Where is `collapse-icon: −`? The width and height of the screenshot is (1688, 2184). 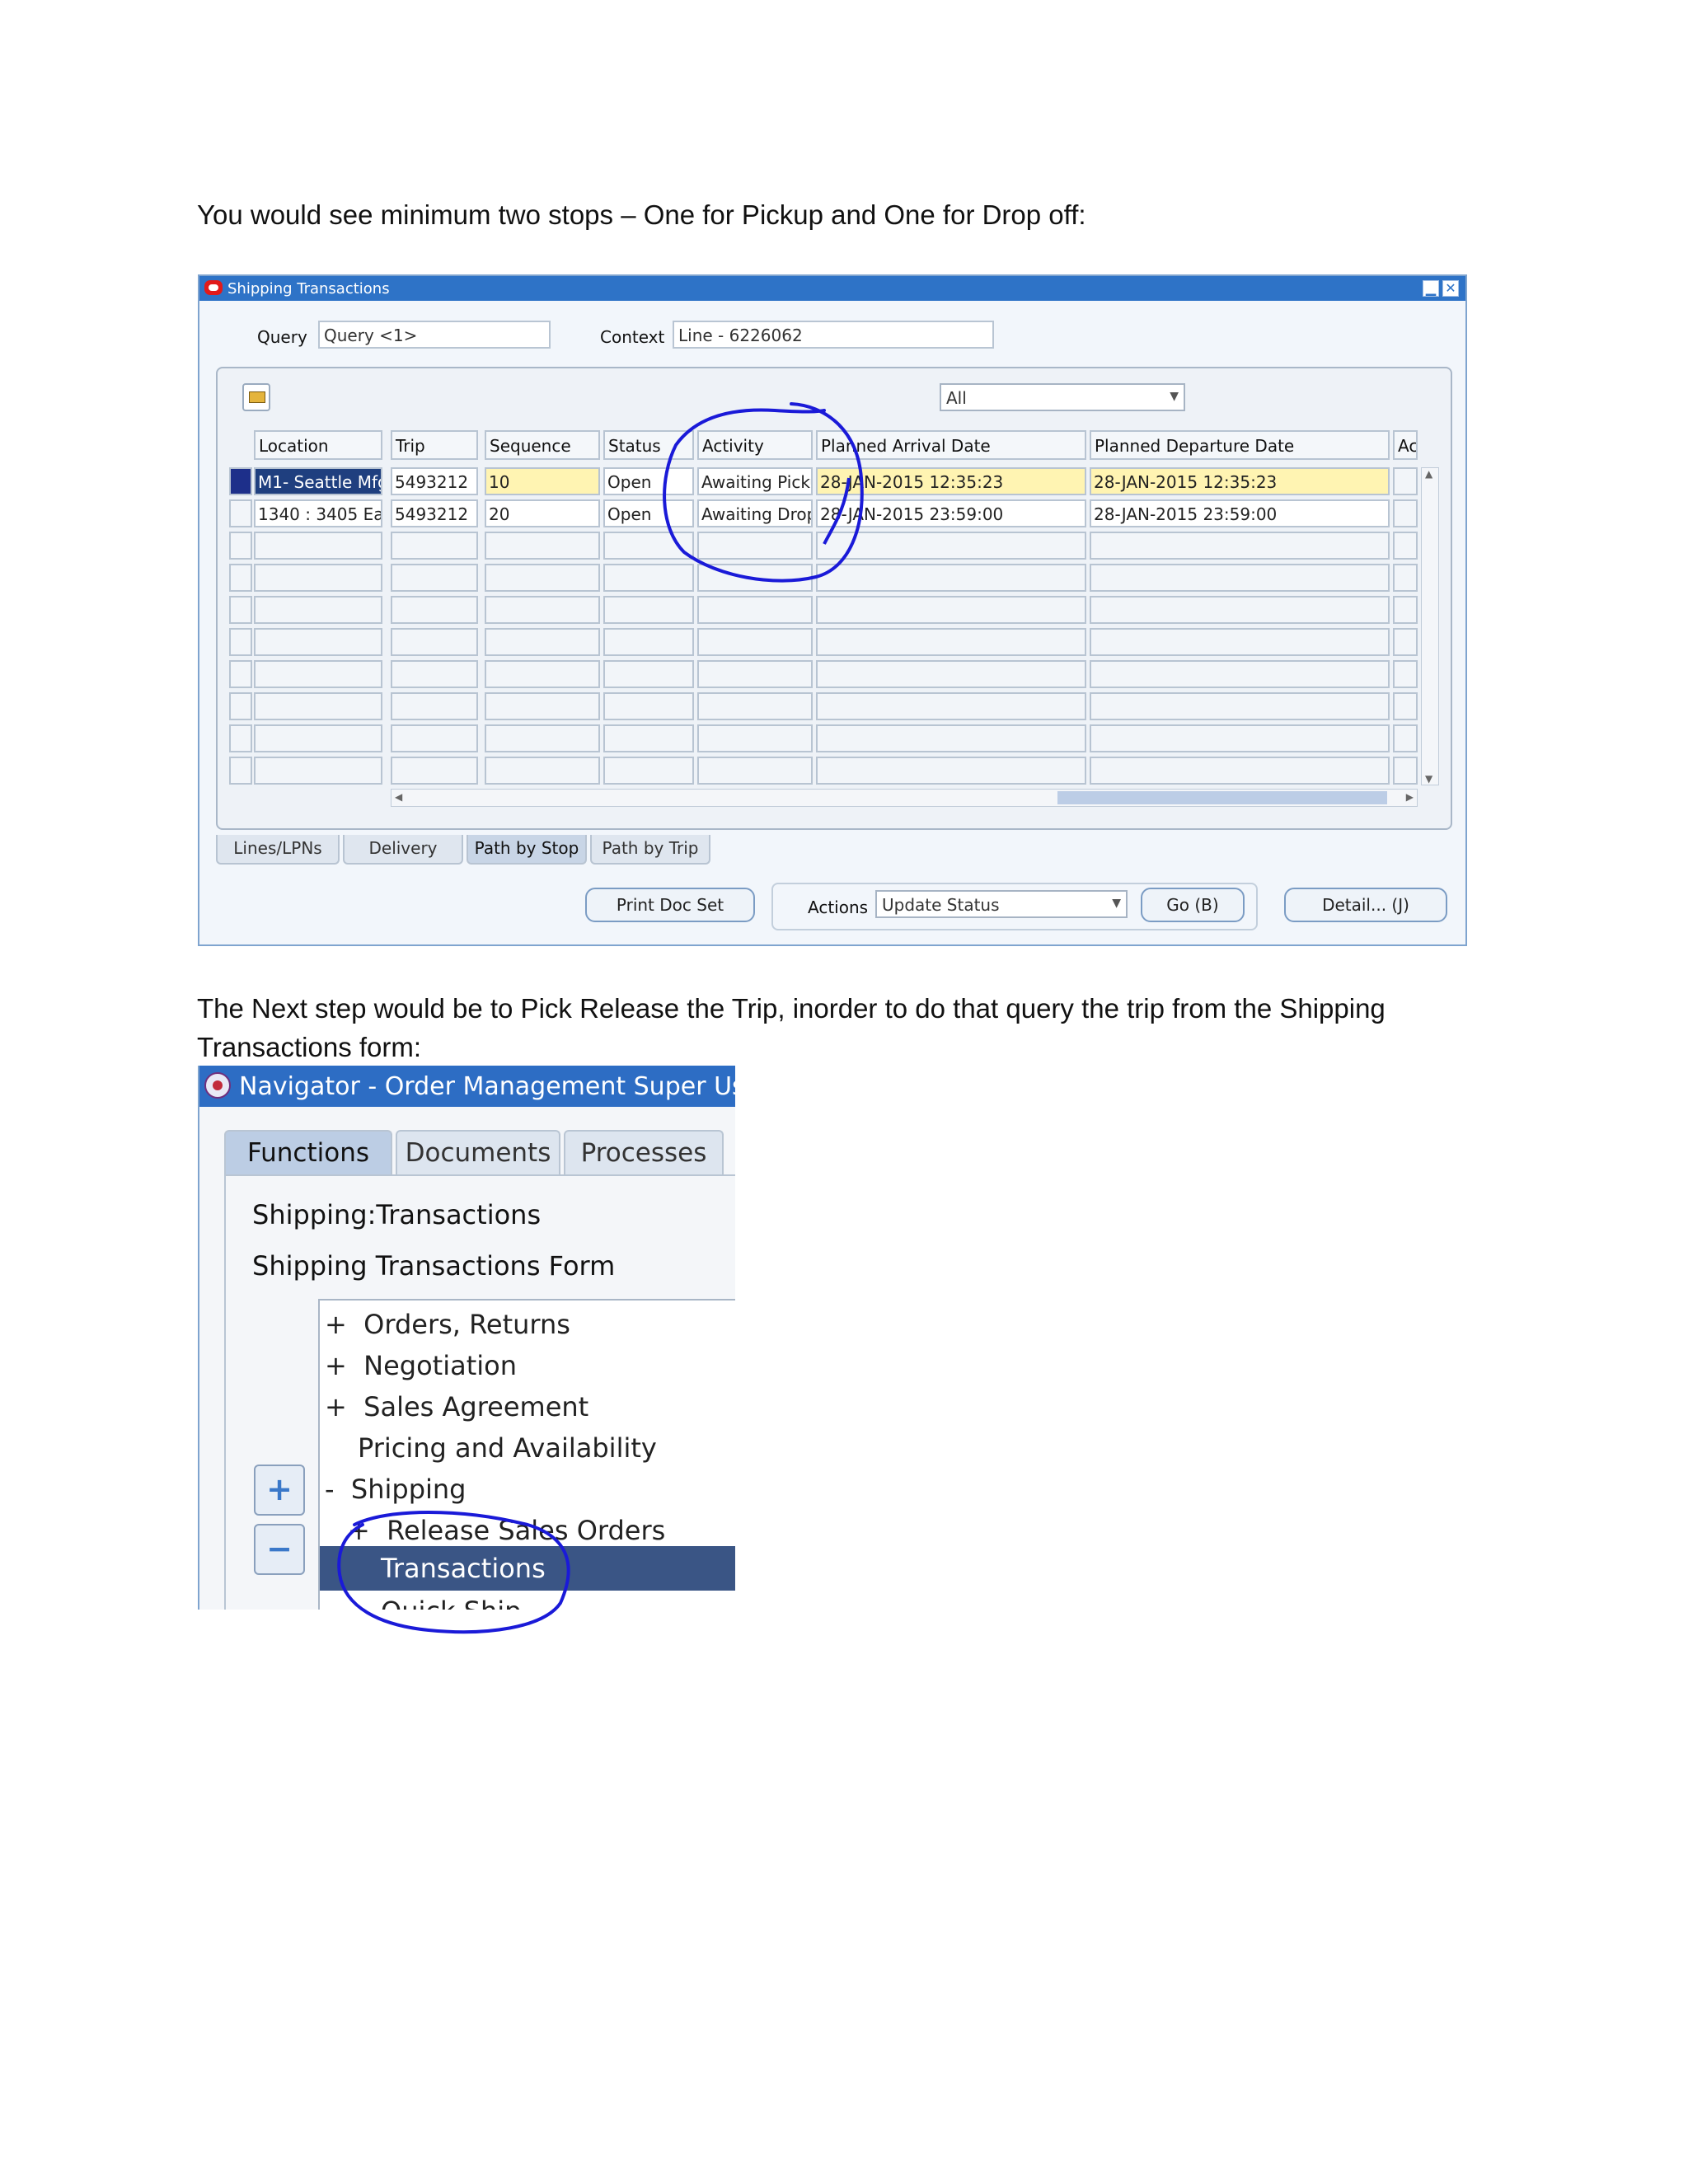 collapse-icon: − is located at coordinates (279, 1549).